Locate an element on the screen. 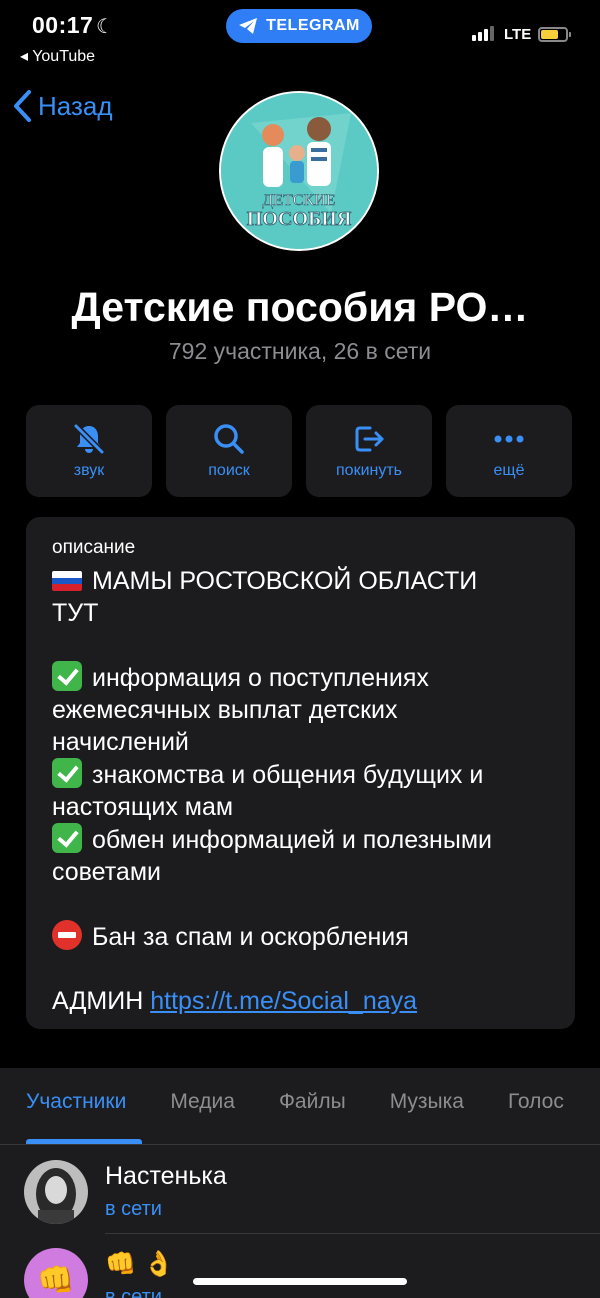 This screenshot has width=600, height=1298. fist-icon: 👊 is located at coordinates (56, 1280).